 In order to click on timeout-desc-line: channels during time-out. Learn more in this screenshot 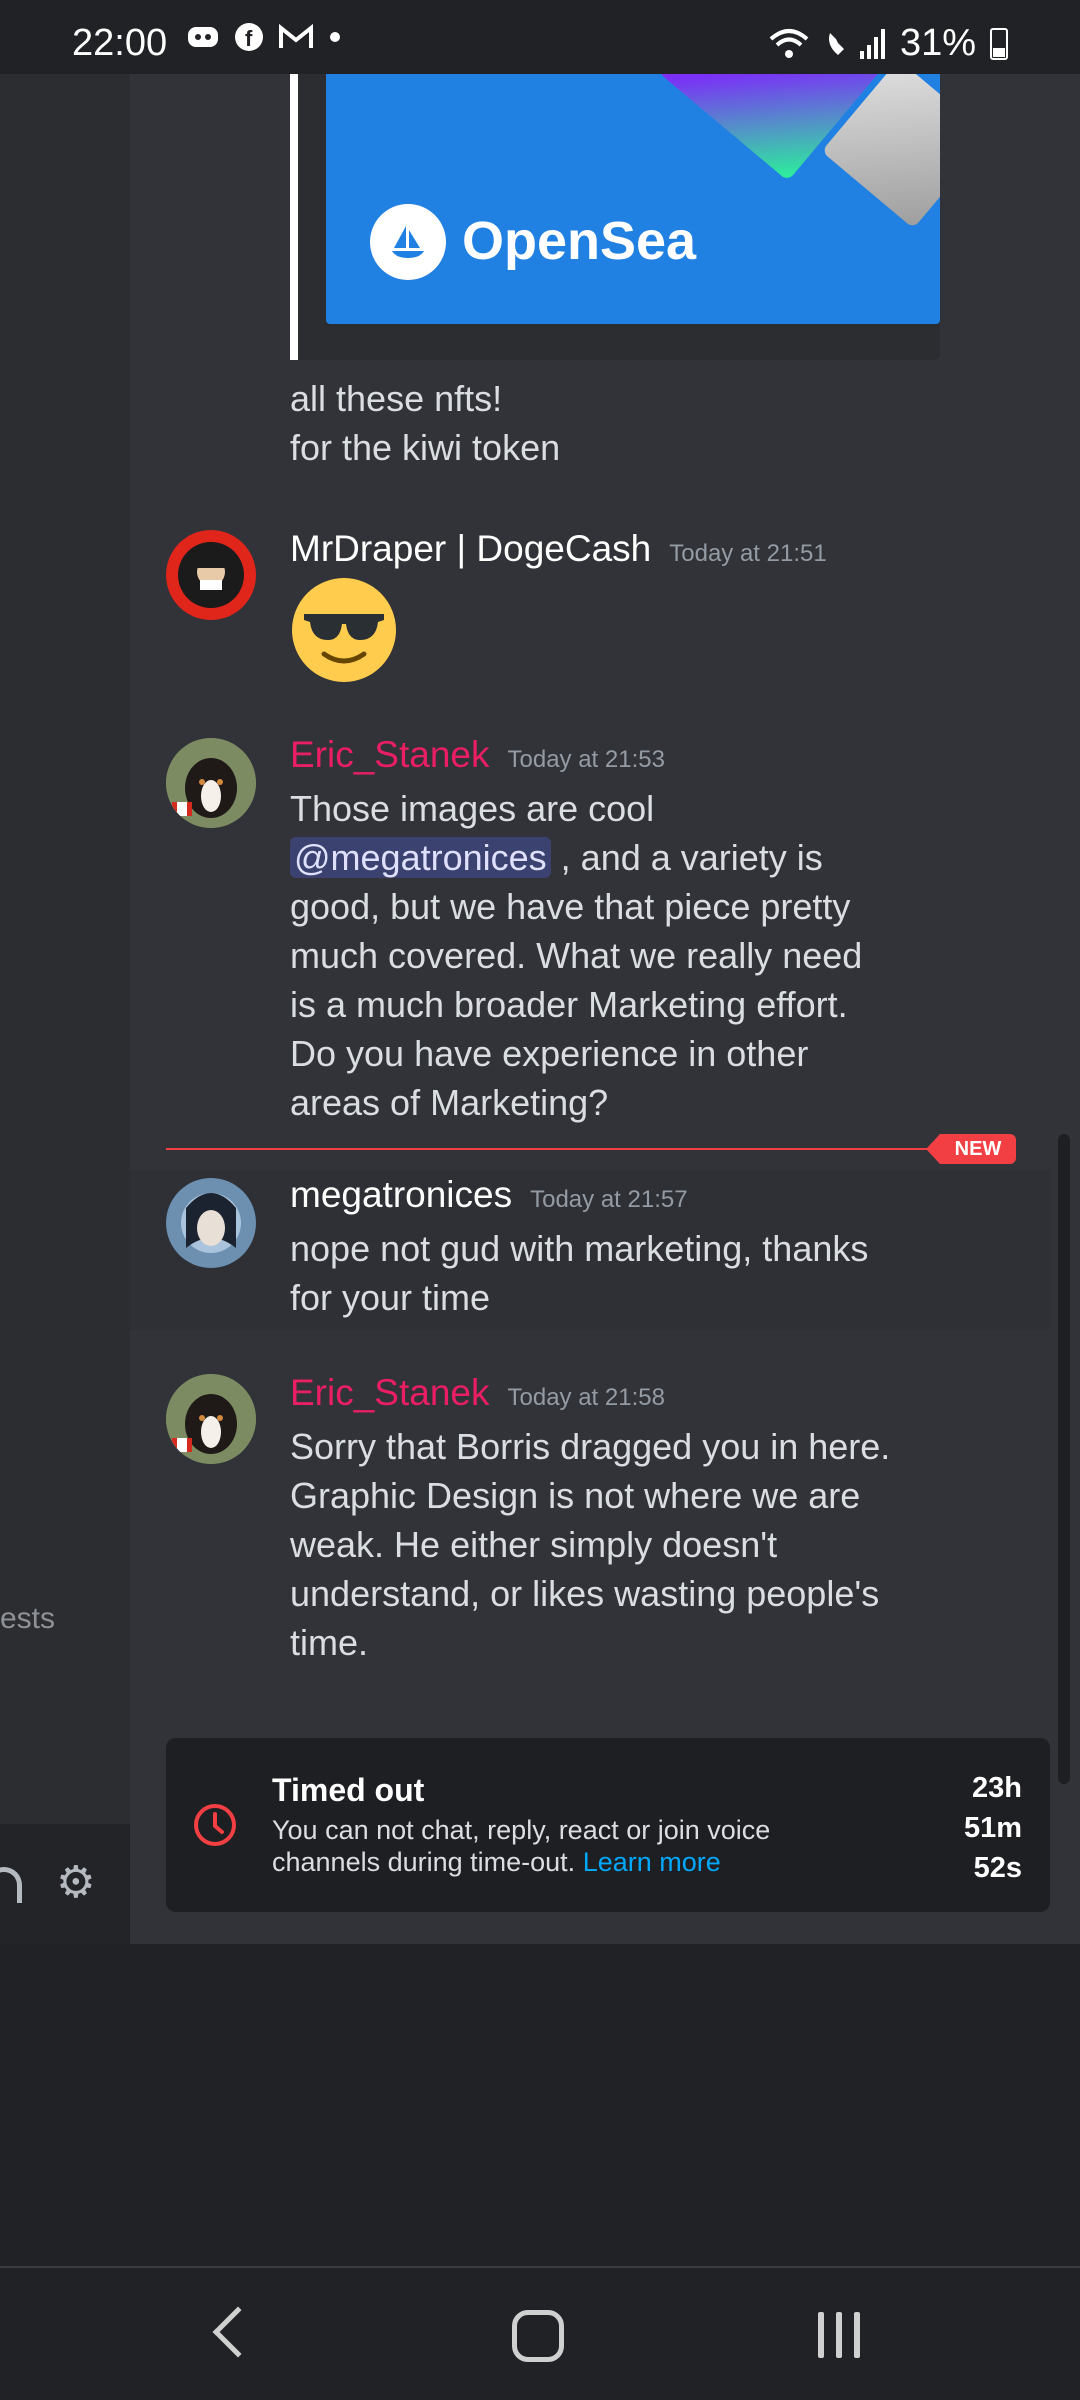, I will do `click(567, 1862)`.